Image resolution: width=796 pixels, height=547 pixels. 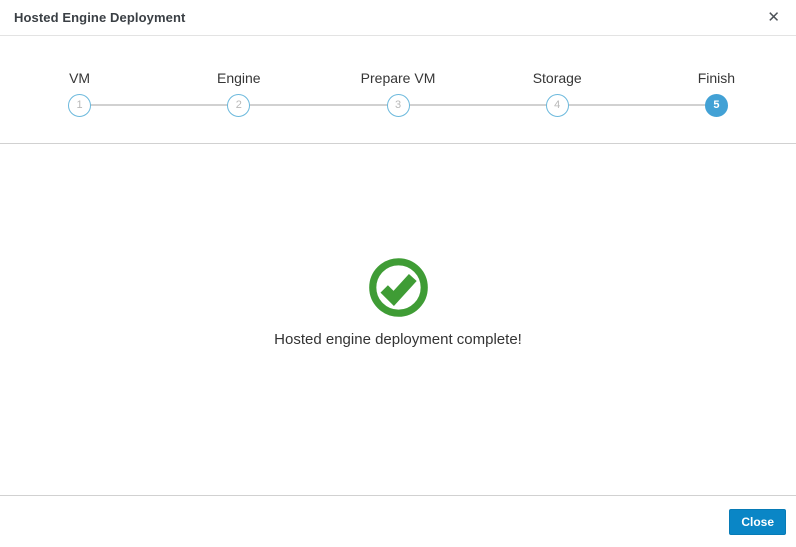 I want to click on step-label: Storage, so click(x=557, y=78).